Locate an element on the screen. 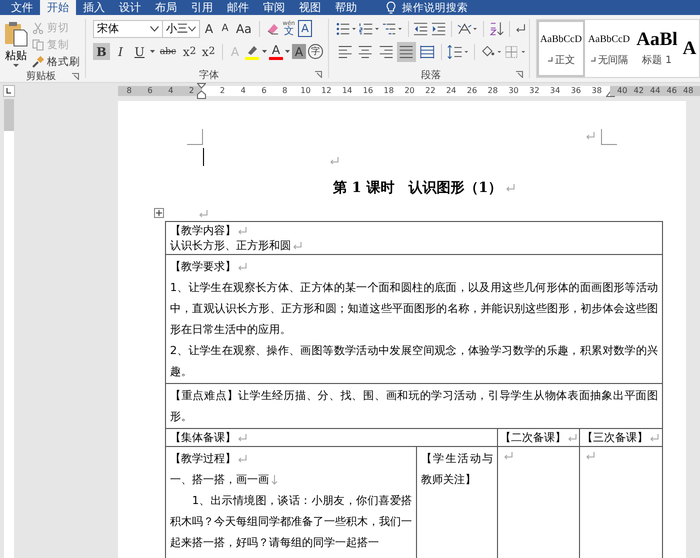 This screenshot has height=558, width=700. ruler-number: 38 is located at coordinates (596, 91).